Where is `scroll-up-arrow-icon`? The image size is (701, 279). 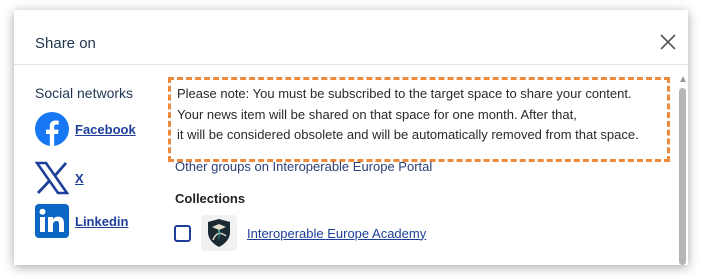
scroll-up-arrow-icon is located at coordinates (683, 79).